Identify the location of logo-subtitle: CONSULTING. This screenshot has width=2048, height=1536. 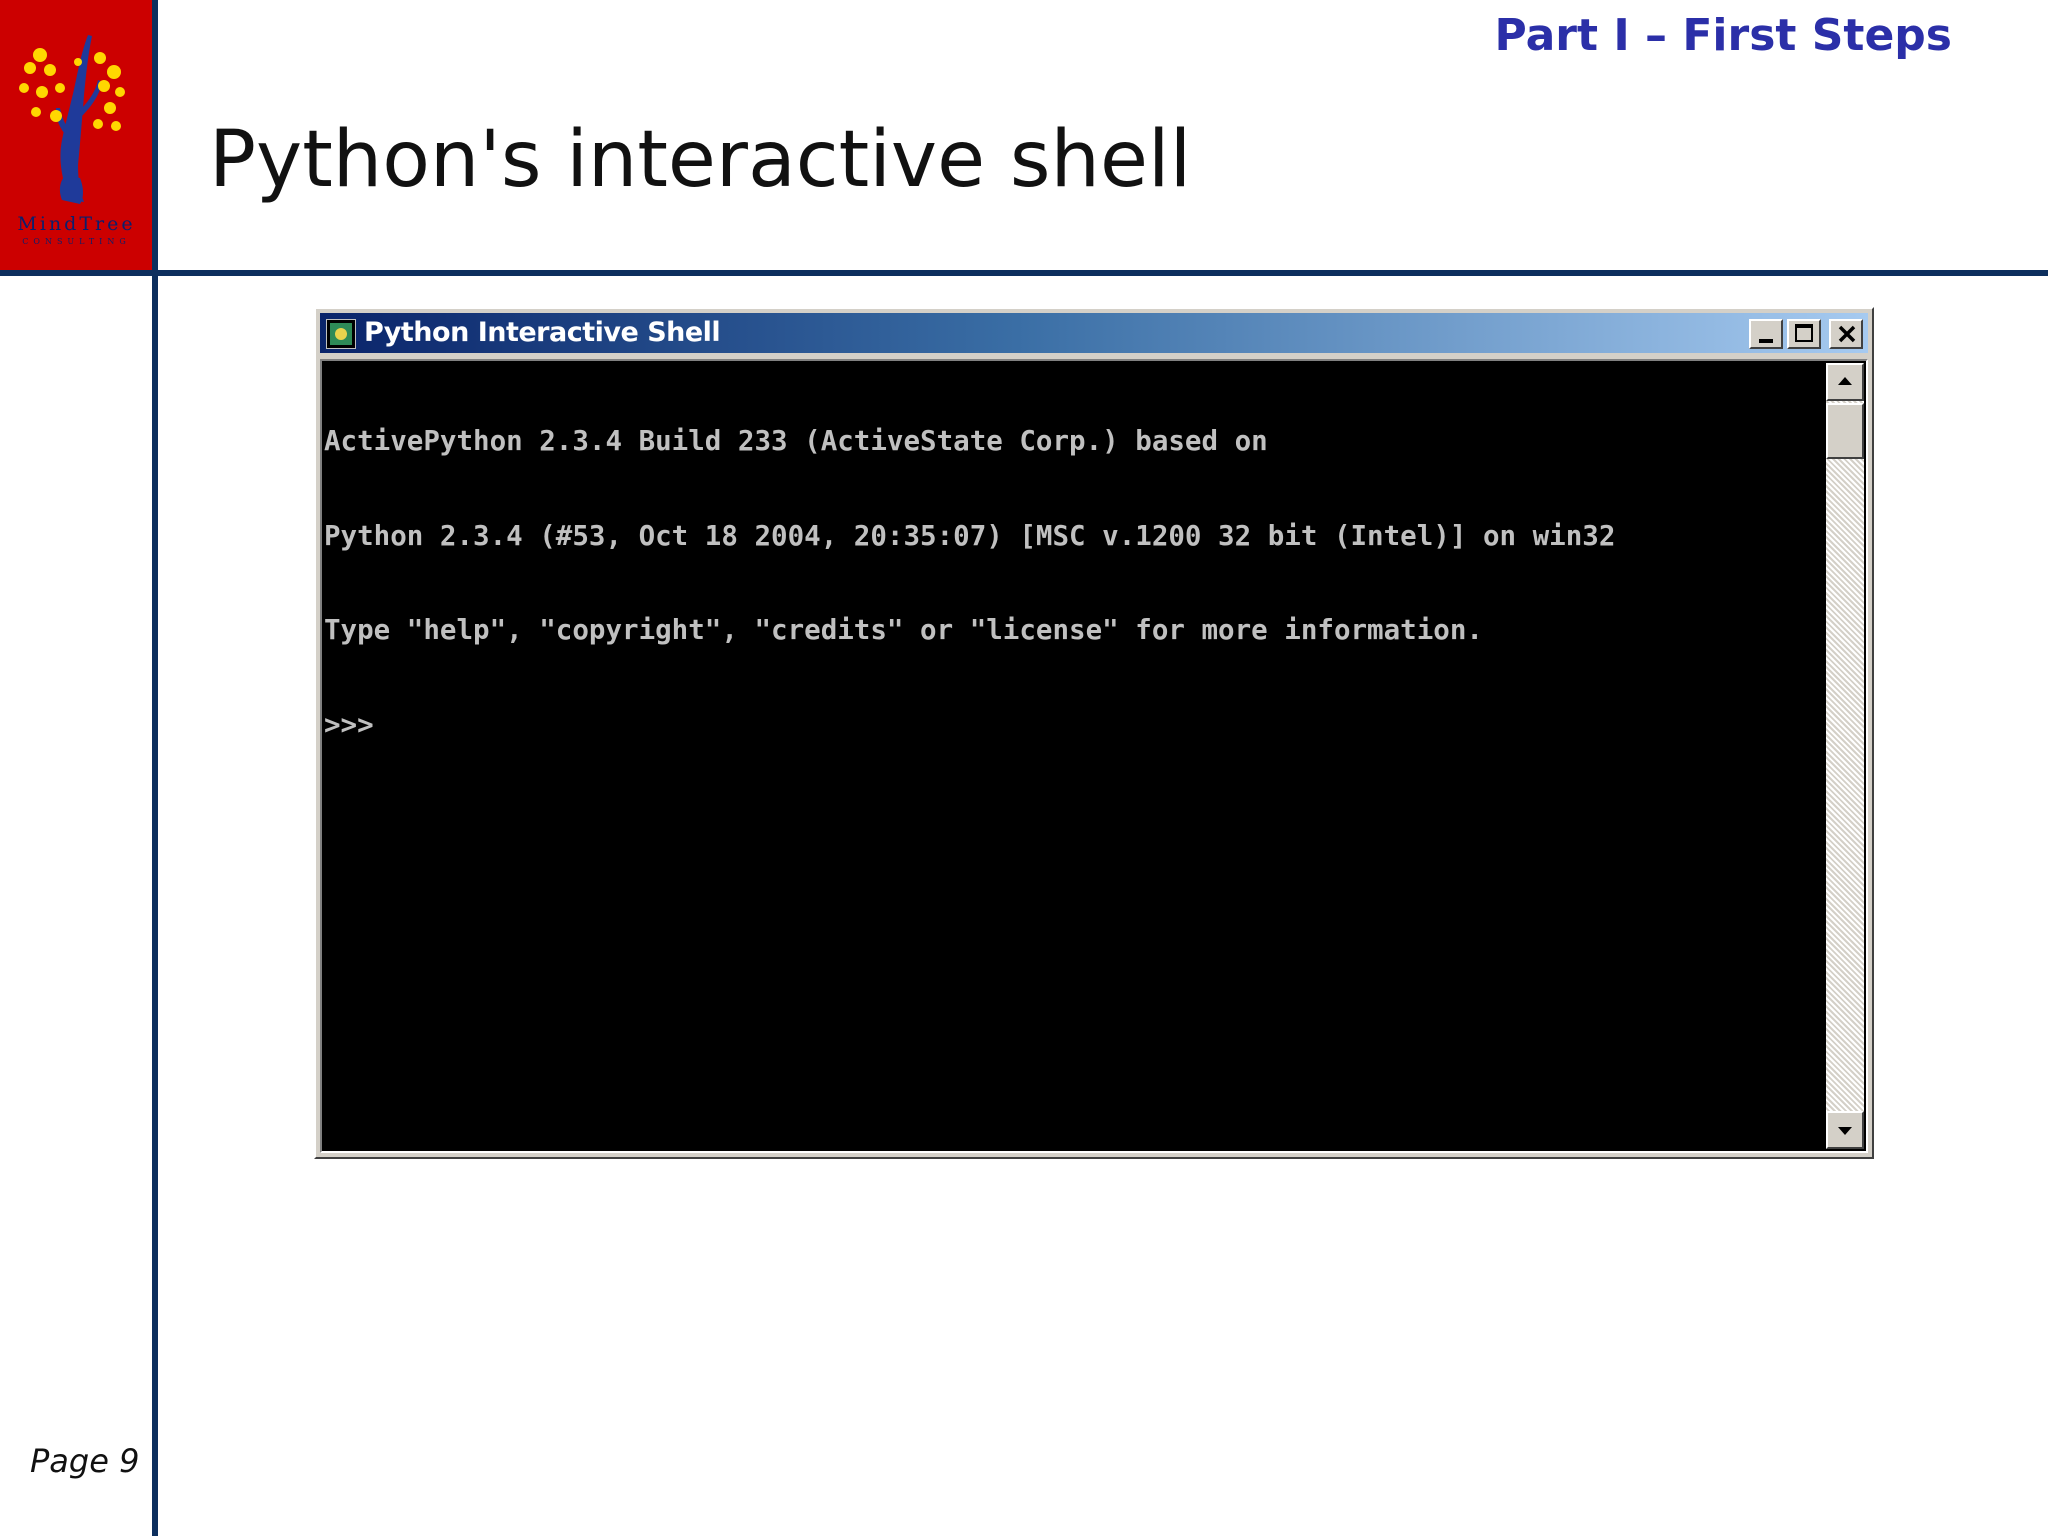
(76, 241).